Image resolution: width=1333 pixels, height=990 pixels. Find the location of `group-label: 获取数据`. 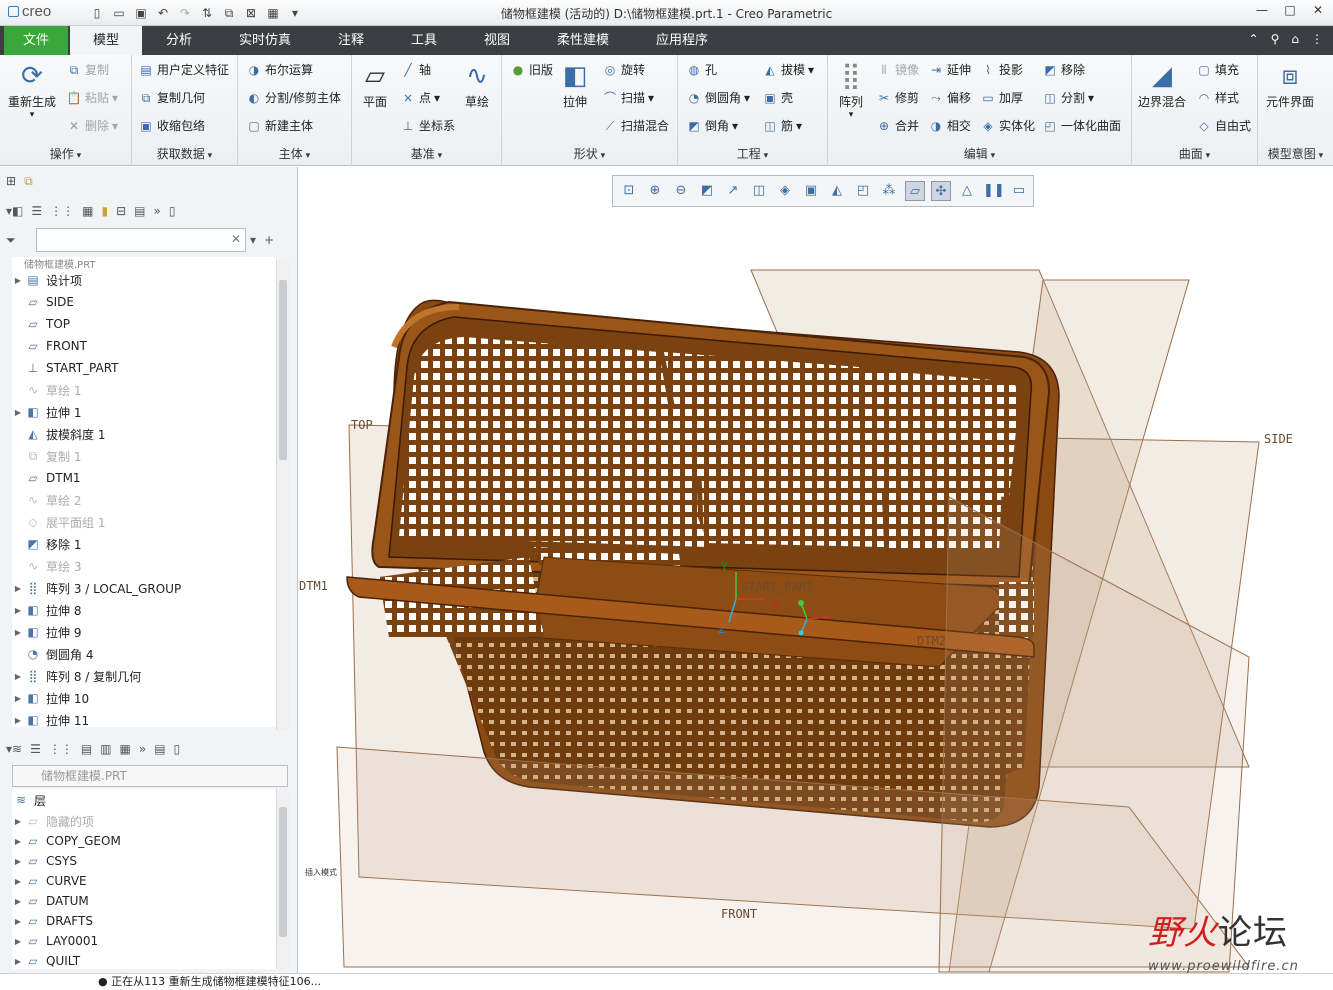

group-label: 获取数据 is located at coordinates (184, 153).